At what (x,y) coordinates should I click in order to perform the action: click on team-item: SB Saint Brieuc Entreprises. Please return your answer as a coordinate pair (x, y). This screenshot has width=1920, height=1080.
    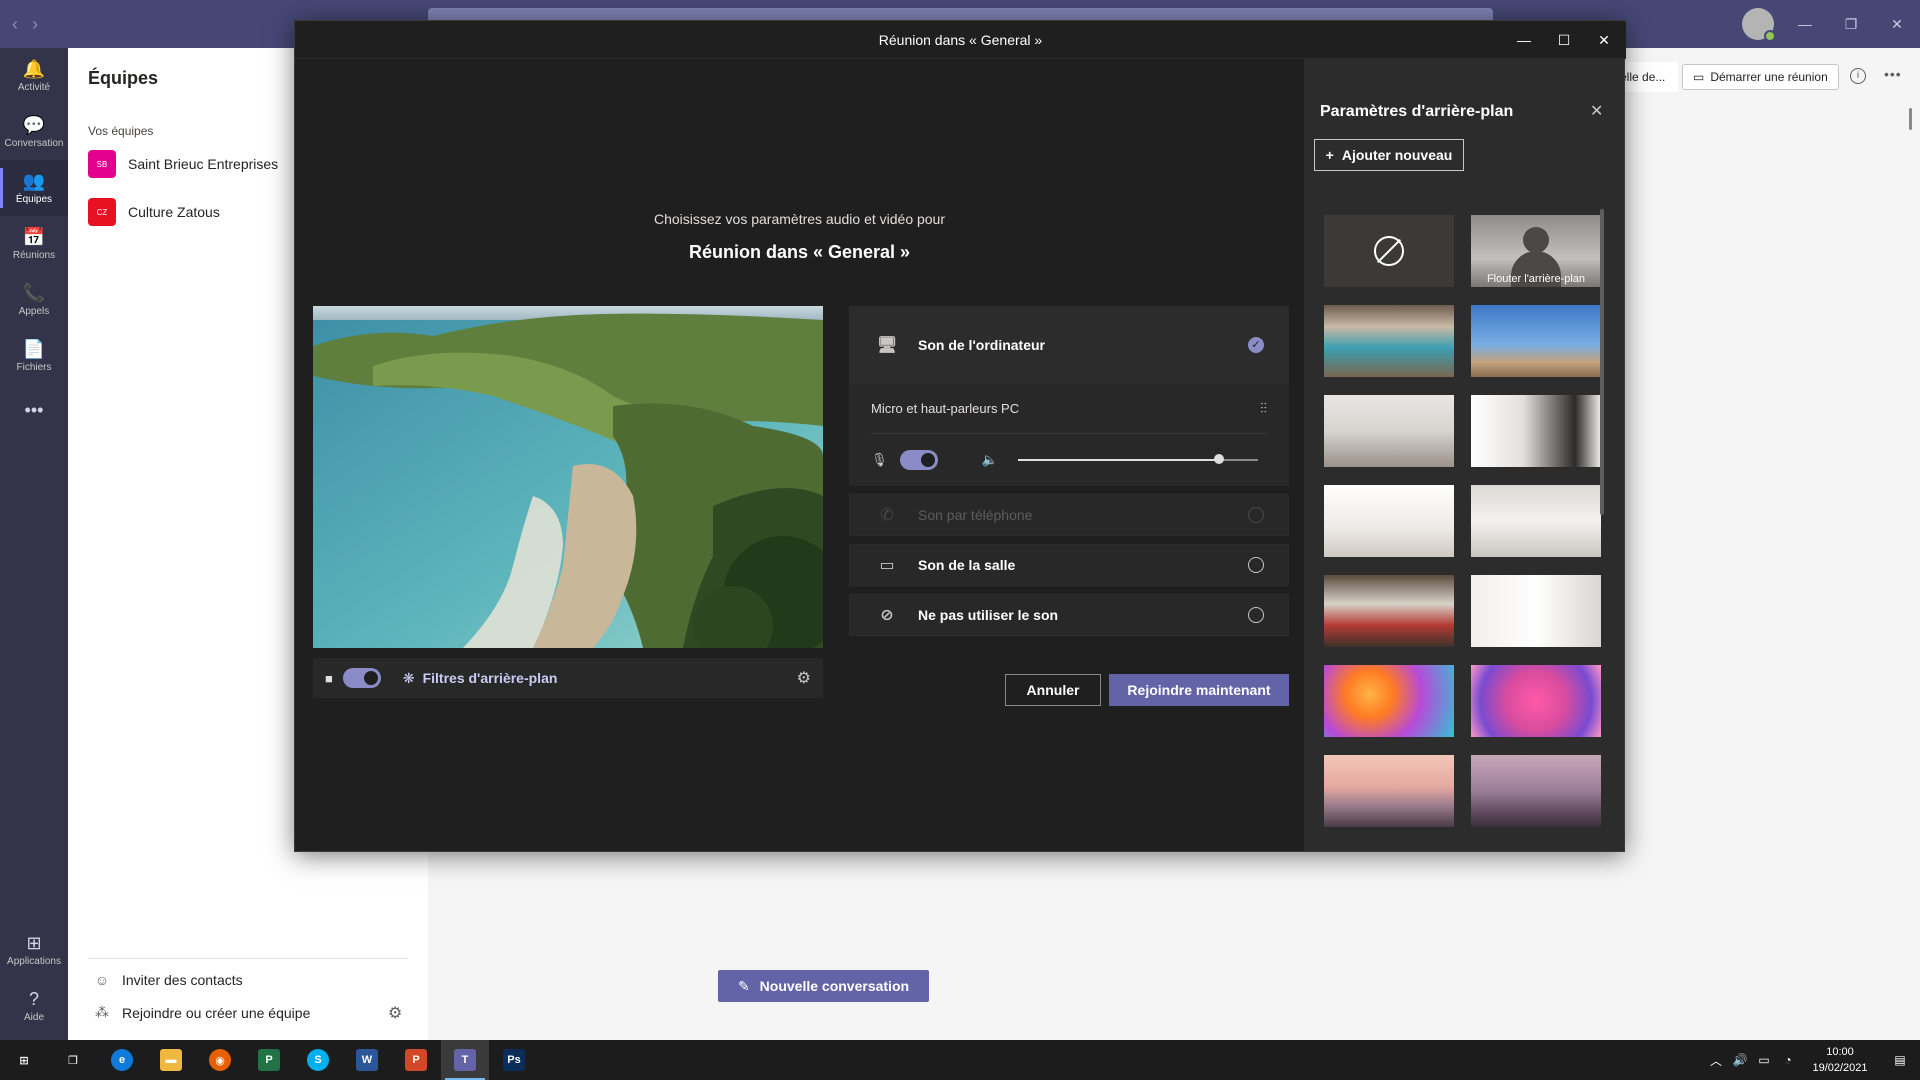
    Looking at the image, I should click on (183, 164).